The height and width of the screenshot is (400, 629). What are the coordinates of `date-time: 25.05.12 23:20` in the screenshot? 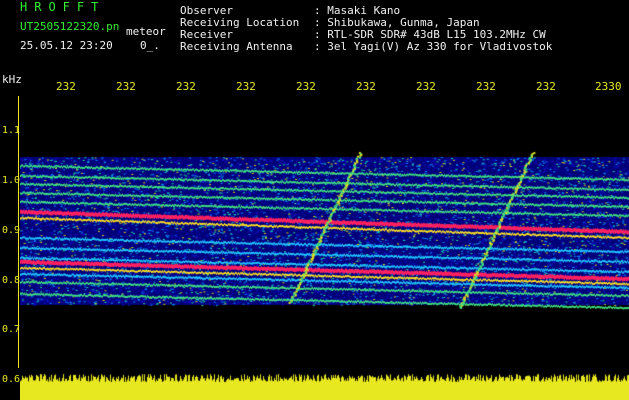 It's located at (66, 45).